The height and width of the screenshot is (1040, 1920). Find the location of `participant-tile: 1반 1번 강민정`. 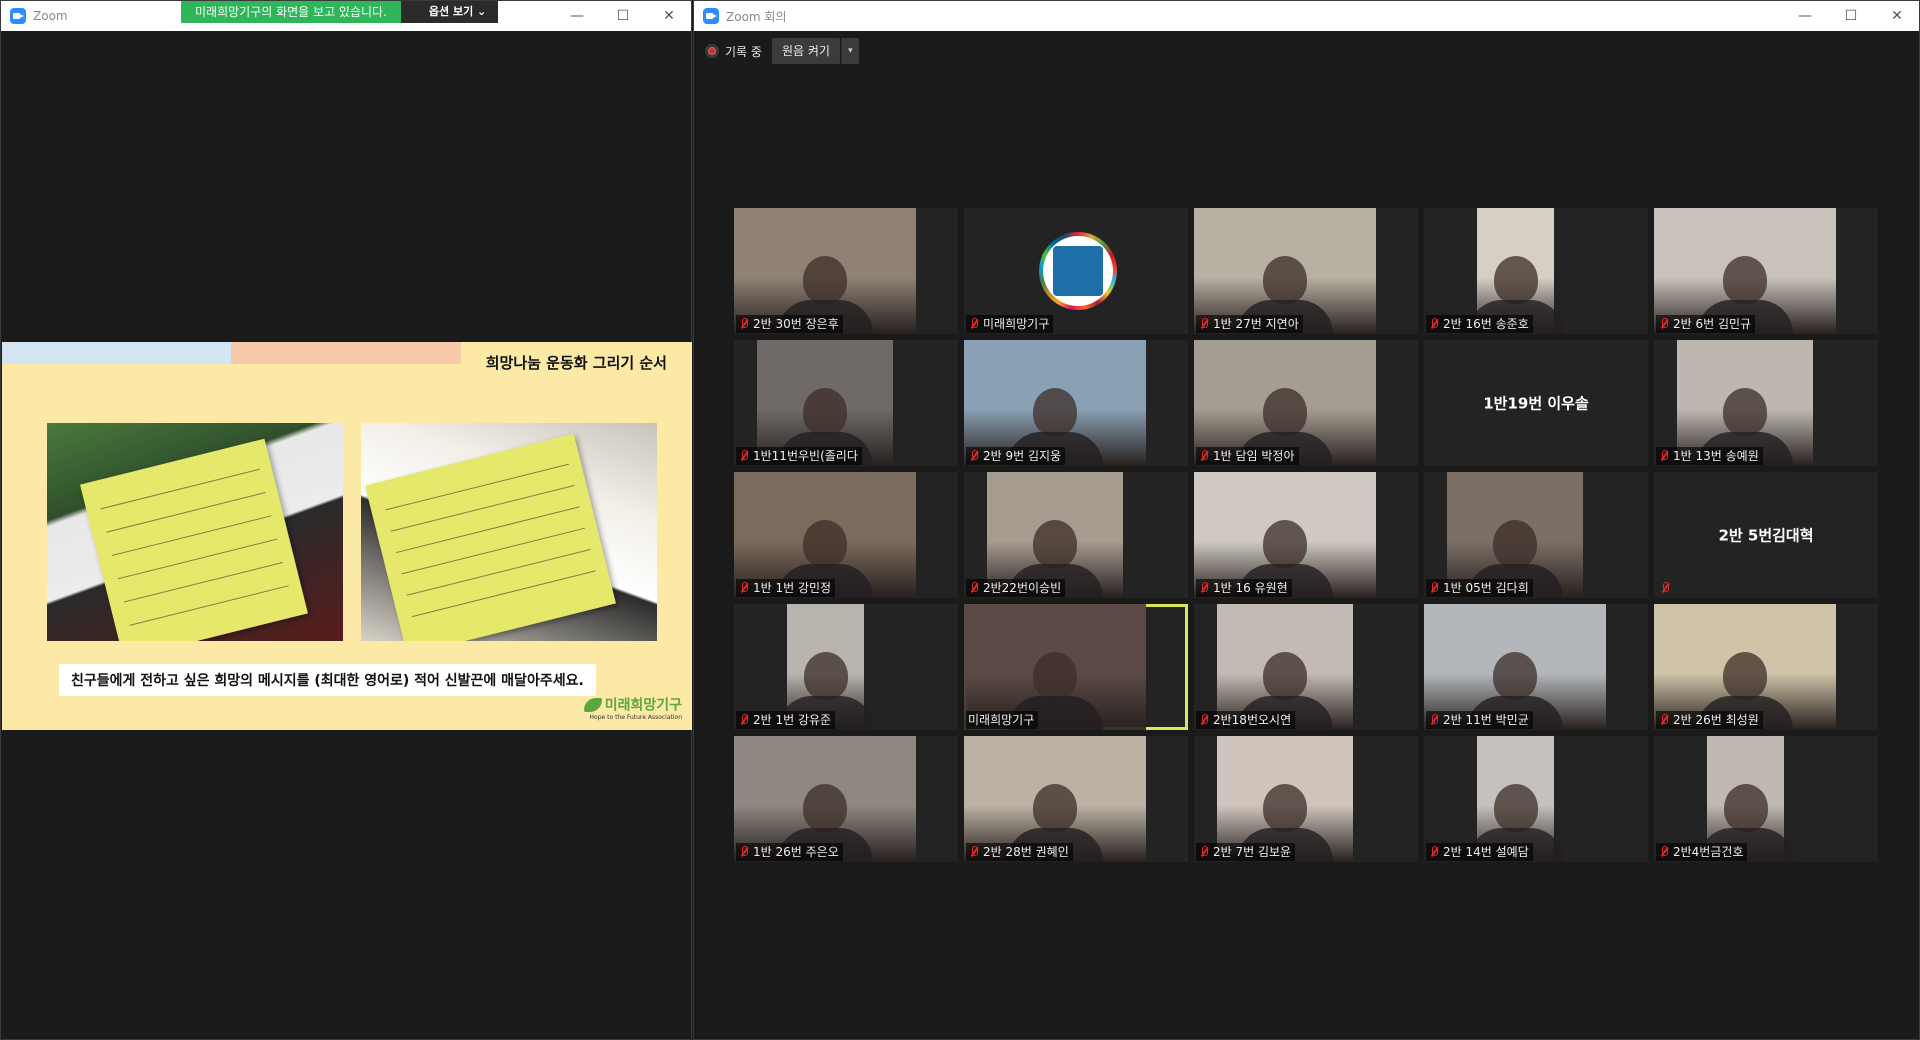

participant-tile: 1반 1번 강민정 is located at coordinates (846, 535).